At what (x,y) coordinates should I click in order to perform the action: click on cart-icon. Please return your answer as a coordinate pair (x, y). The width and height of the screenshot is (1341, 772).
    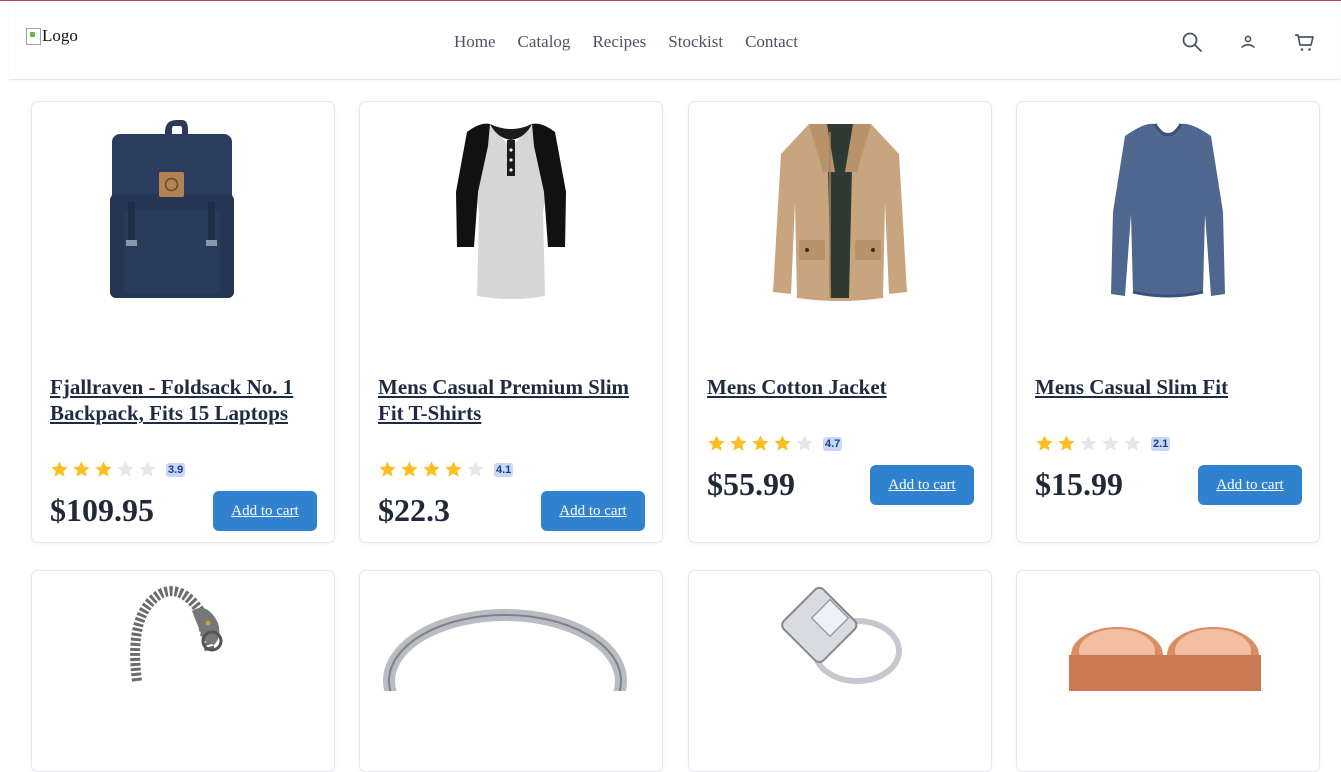
    Looking at the image, I should click on (1304, 42).